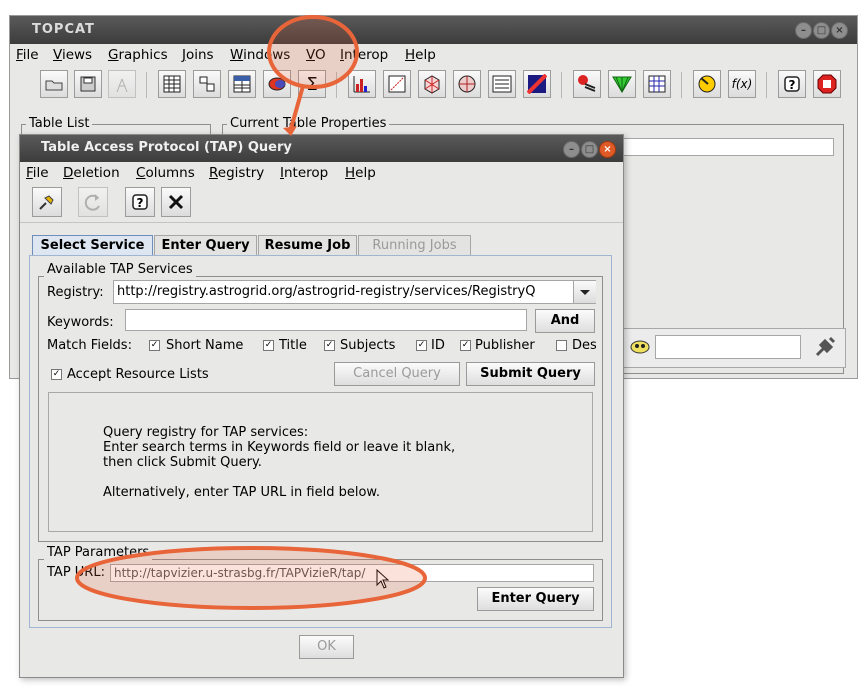  Describe the element at coordinates (290, 131) in the screenshot. I see `annotation-arrow-head` at that location.